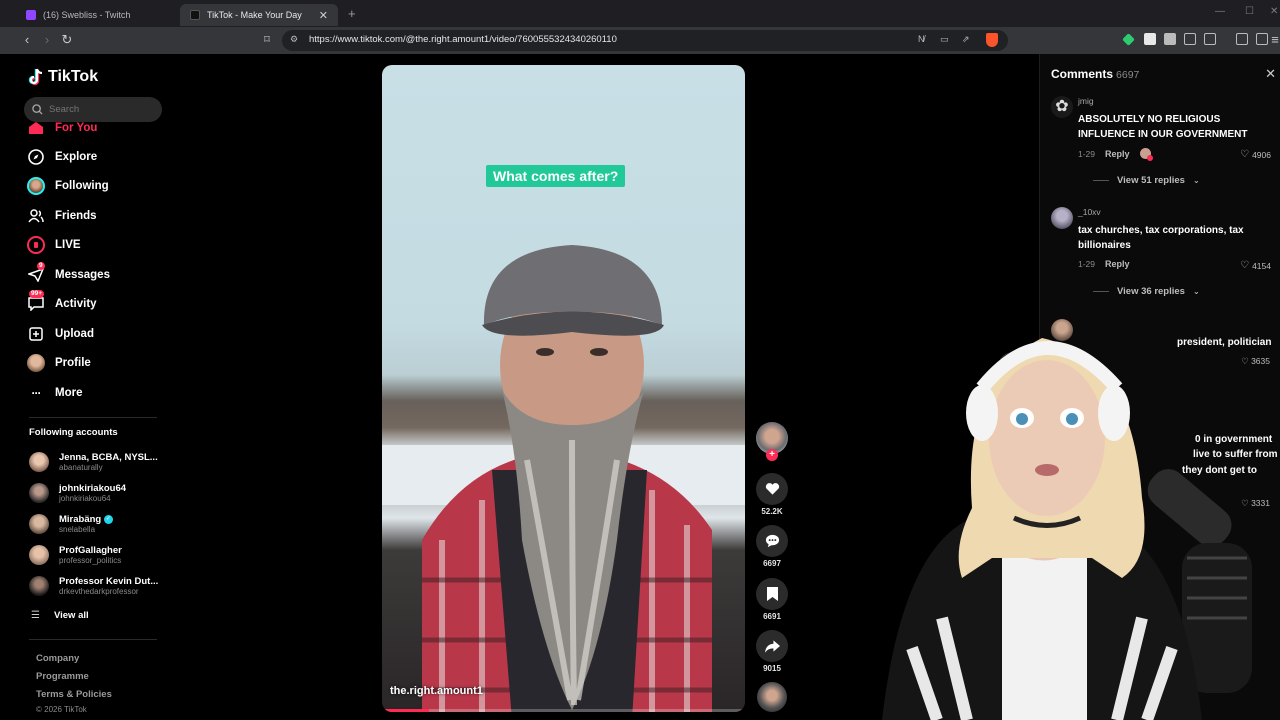  Describe the element at coordinates (772, 697) in the screenshot. I see `sound-avatar` at that location.